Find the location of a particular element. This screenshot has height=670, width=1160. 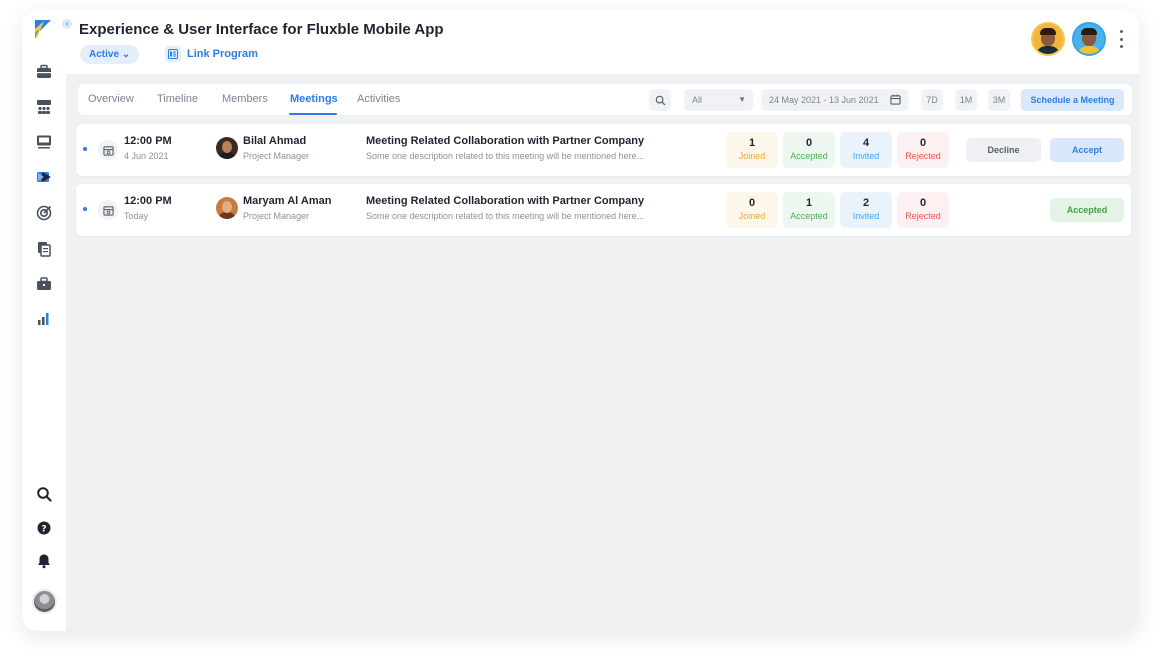

tab-members: Members is located at coordinates (245, 99).